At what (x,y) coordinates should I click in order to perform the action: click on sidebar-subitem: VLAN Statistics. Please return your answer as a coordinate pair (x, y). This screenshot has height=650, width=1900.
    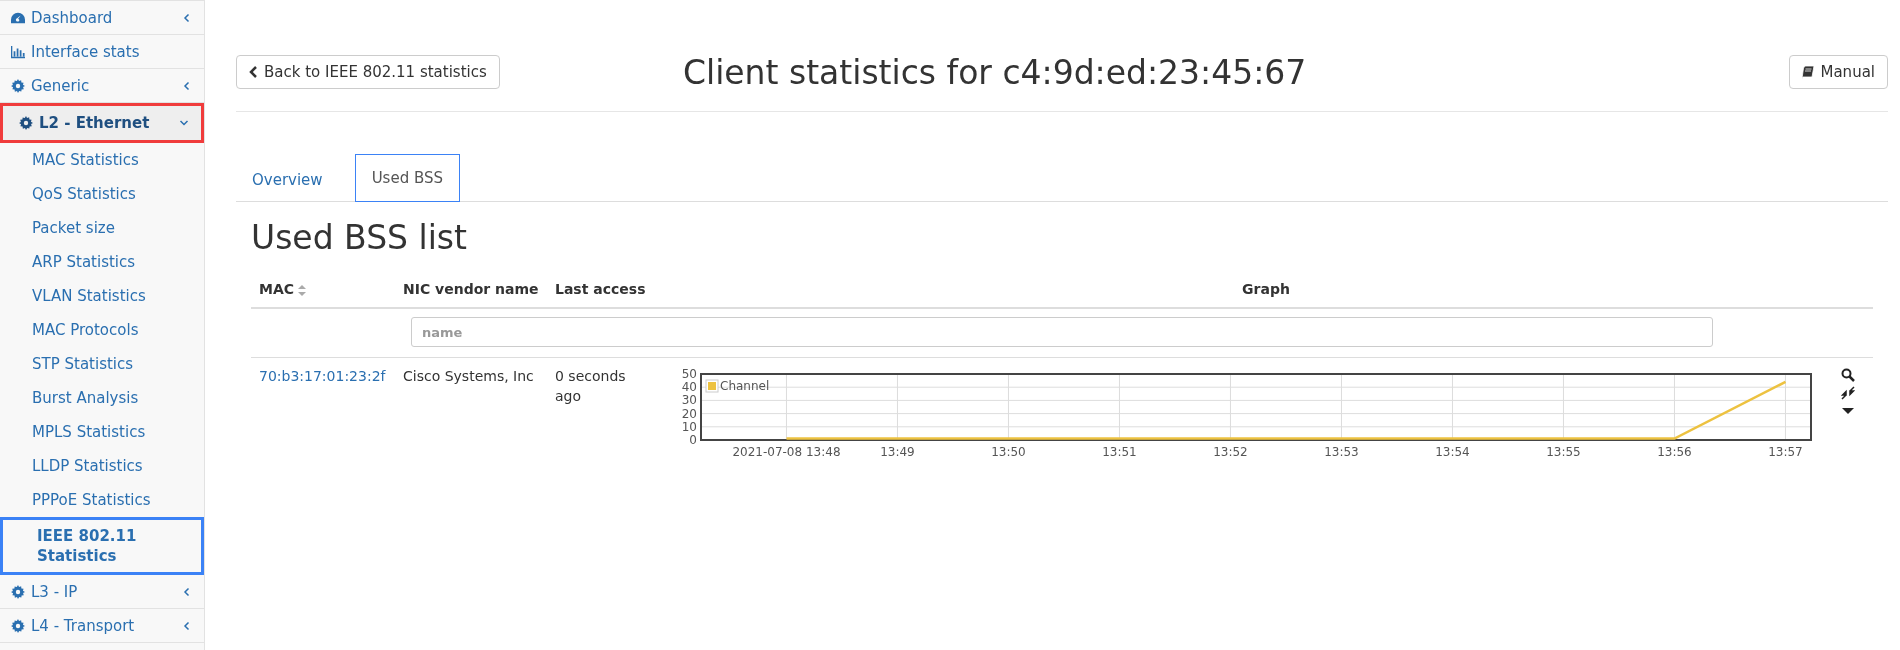
    Looking at the image, I should click on (102, 296).